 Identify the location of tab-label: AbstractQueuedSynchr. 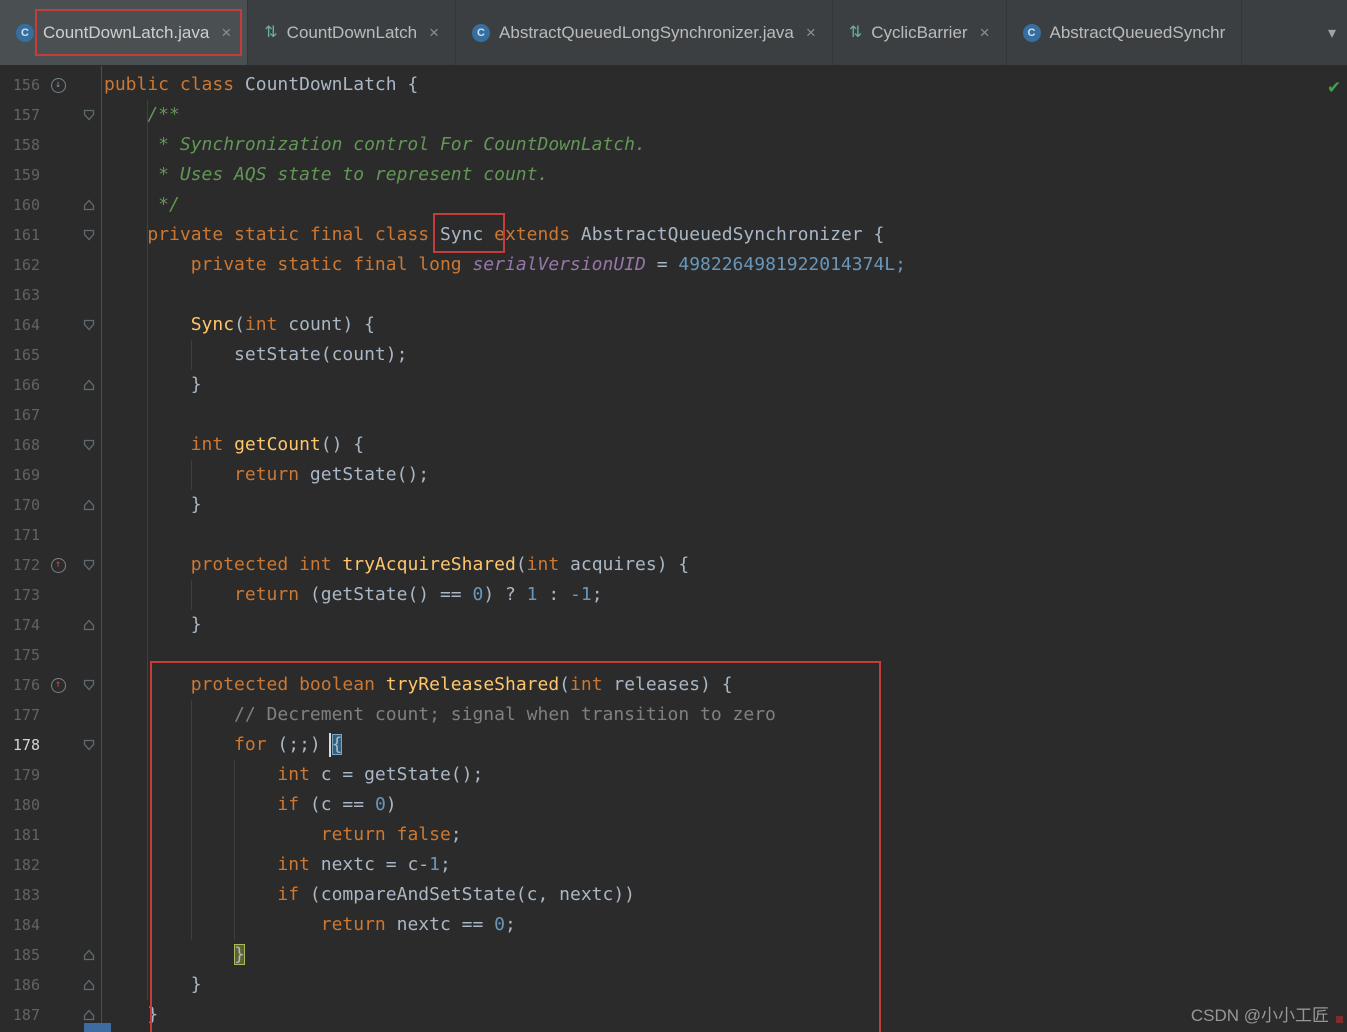
(1137, 32).